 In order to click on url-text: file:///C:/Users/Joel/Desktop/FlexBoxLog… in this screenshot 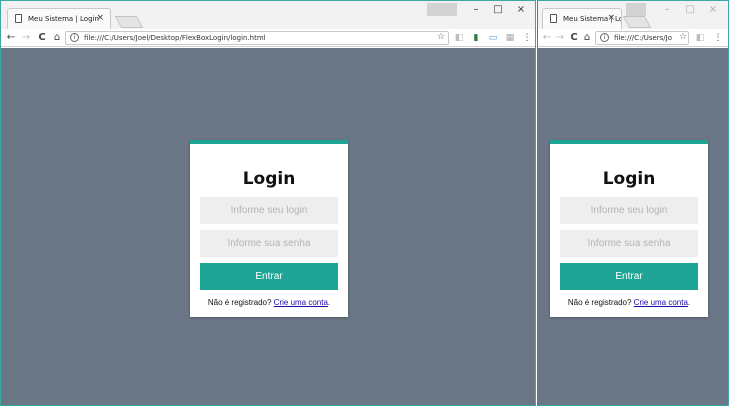, I will do `click(175, 38)`.